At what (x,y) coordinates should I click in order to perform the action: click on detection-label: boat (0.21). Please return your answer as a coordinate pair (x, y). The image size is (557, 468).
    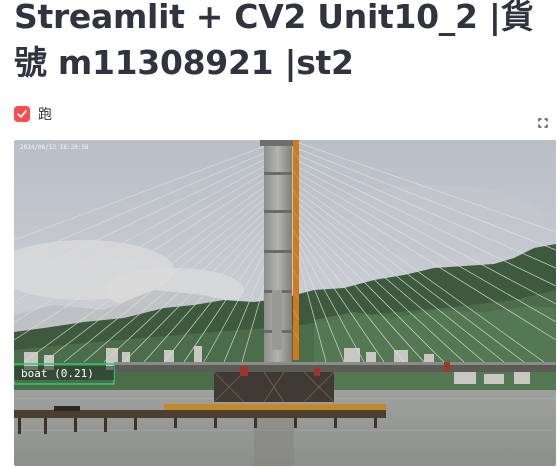
    Looking at the image, I should click on (57, 373).